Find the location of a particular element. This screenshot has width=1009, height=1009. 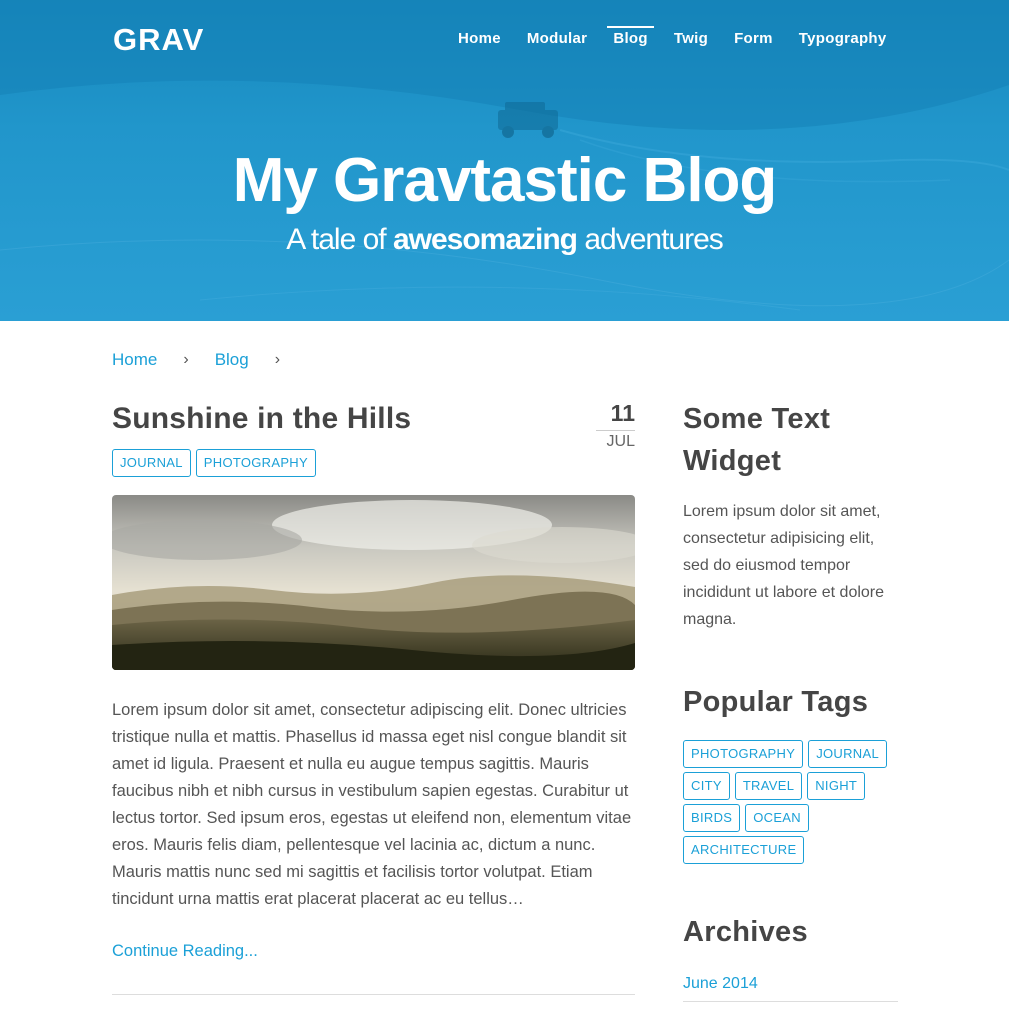

hero-title: My Gravtastic Blog is located at coordinates (505, 180).